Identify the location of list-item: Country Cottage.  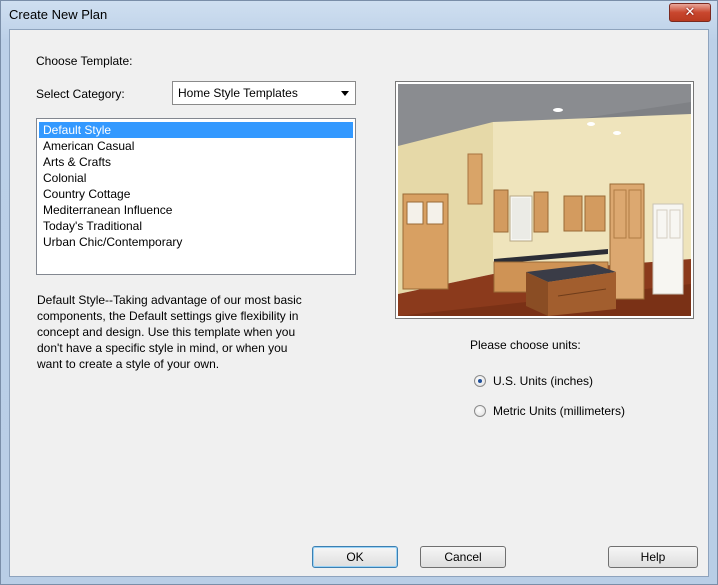
(196, 194).